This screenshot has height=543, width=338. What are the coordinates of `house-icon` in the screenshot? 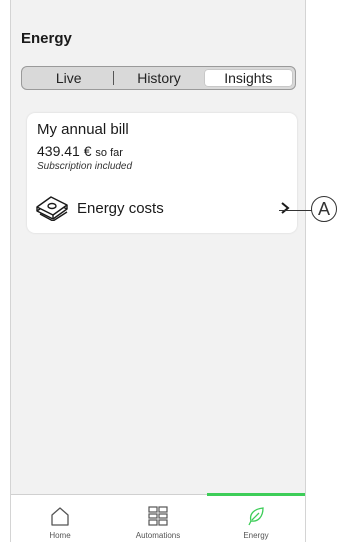 It's located at (60, 516).